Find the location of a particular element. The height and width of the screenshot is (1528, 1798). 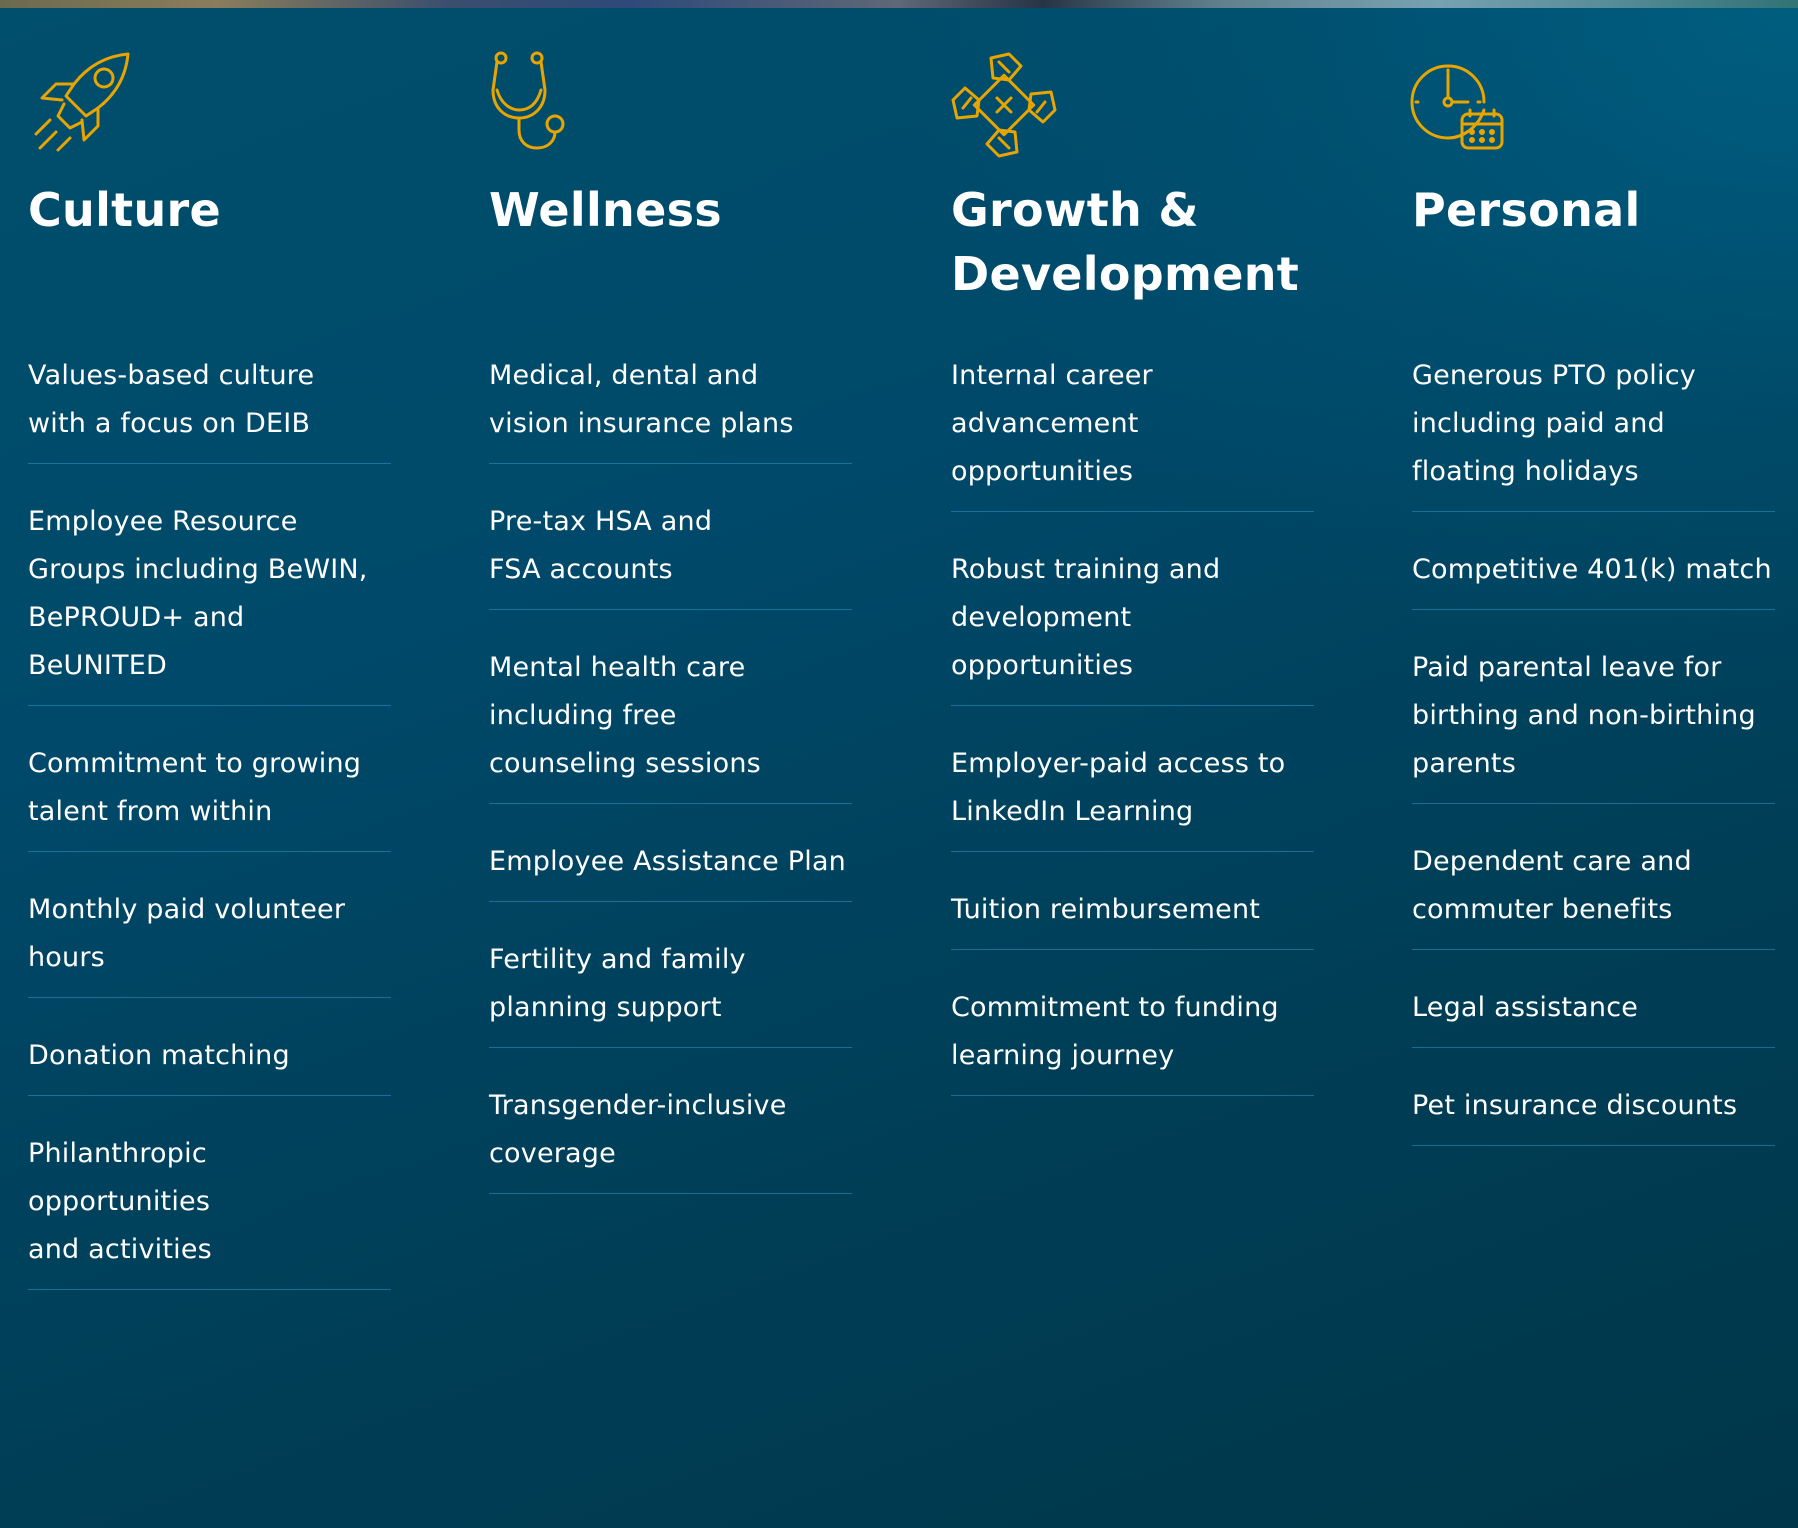

benefit-item: Dependent care and commuter benefits is located at coordinates (1593, 890).